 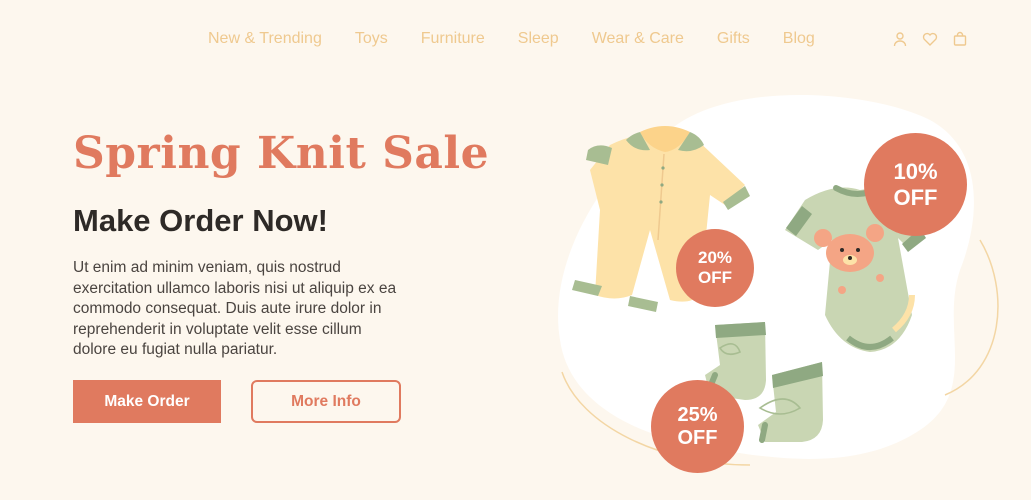 What do you see at coordinates (915, 172) in the screenshot?
I see `badge-percent: 10%` at bounding box center [915, 172].